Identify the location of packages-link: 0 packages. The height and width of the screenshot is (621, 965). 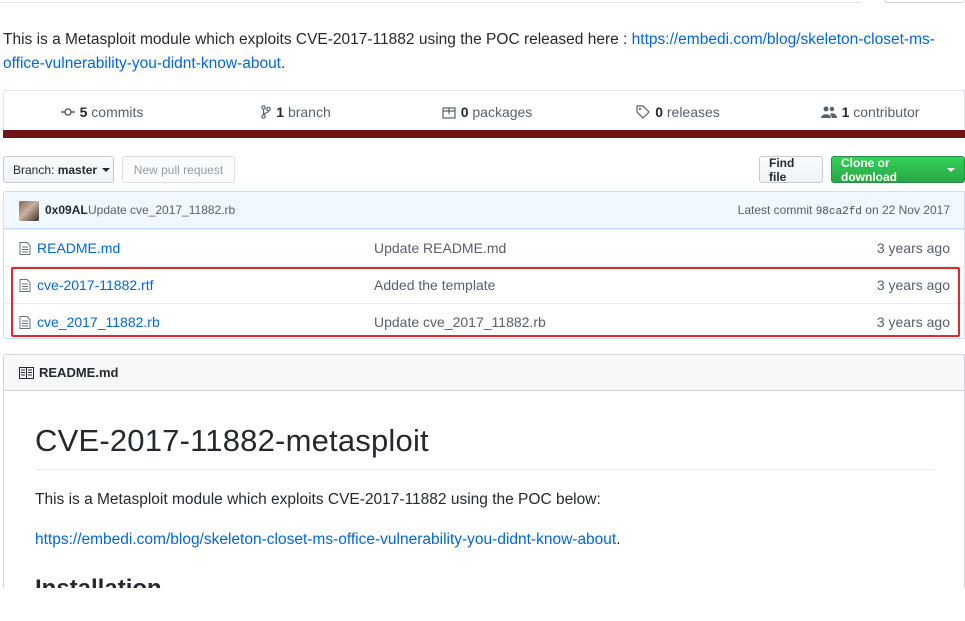
(487, 112).